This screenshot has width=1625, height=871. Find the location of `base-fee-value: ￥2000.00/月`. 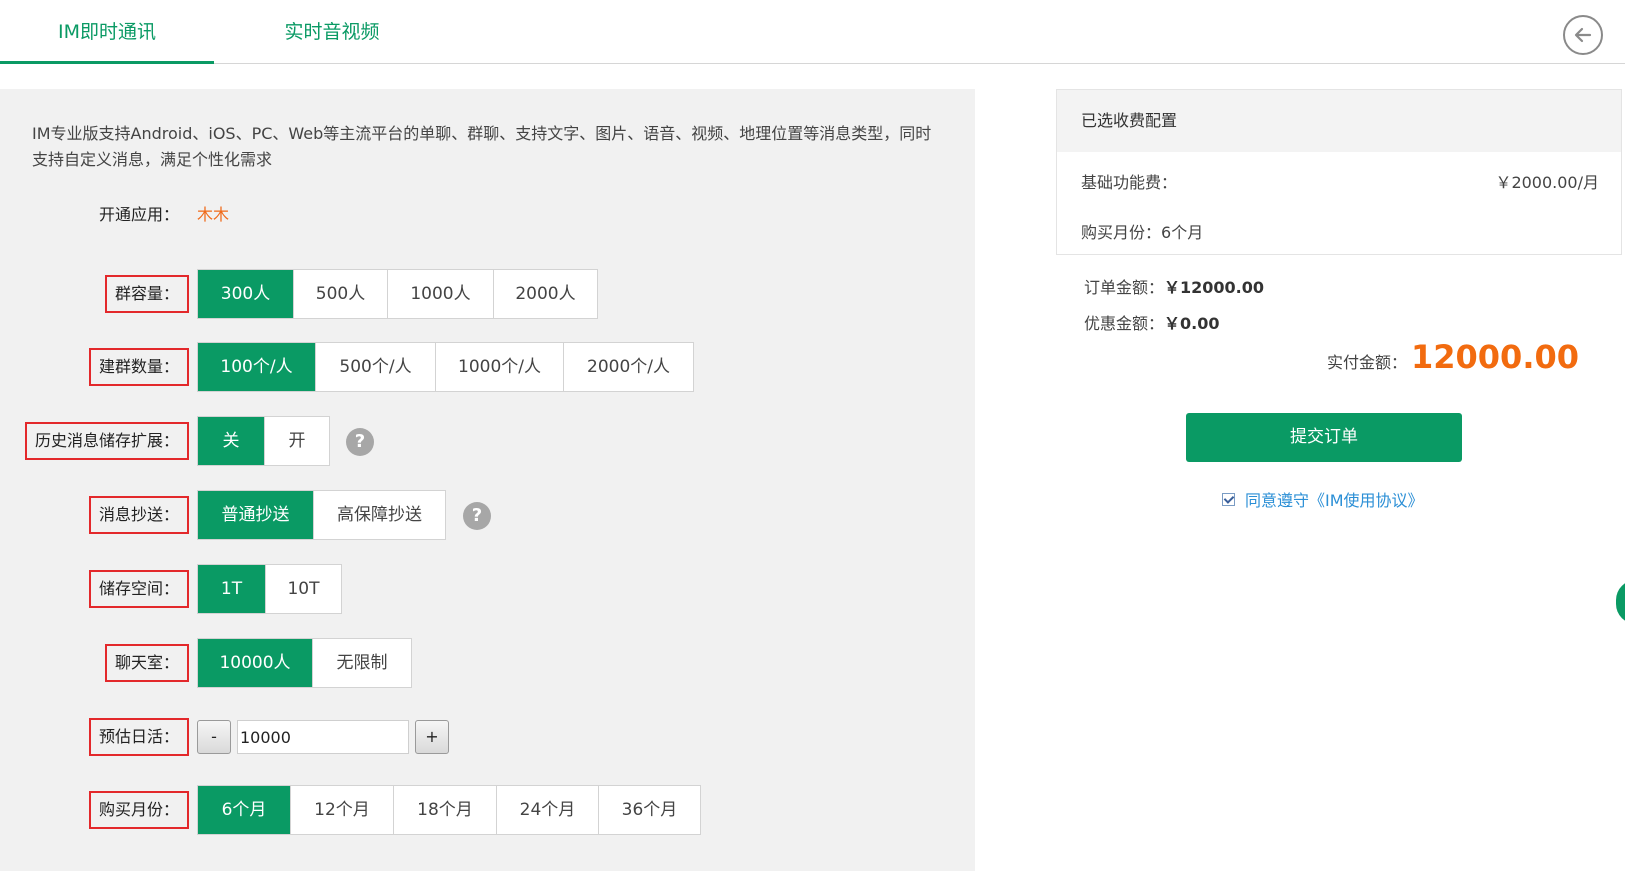

base-fee-value: ￥2000.00/月 is located at coordinates (1547, 182).